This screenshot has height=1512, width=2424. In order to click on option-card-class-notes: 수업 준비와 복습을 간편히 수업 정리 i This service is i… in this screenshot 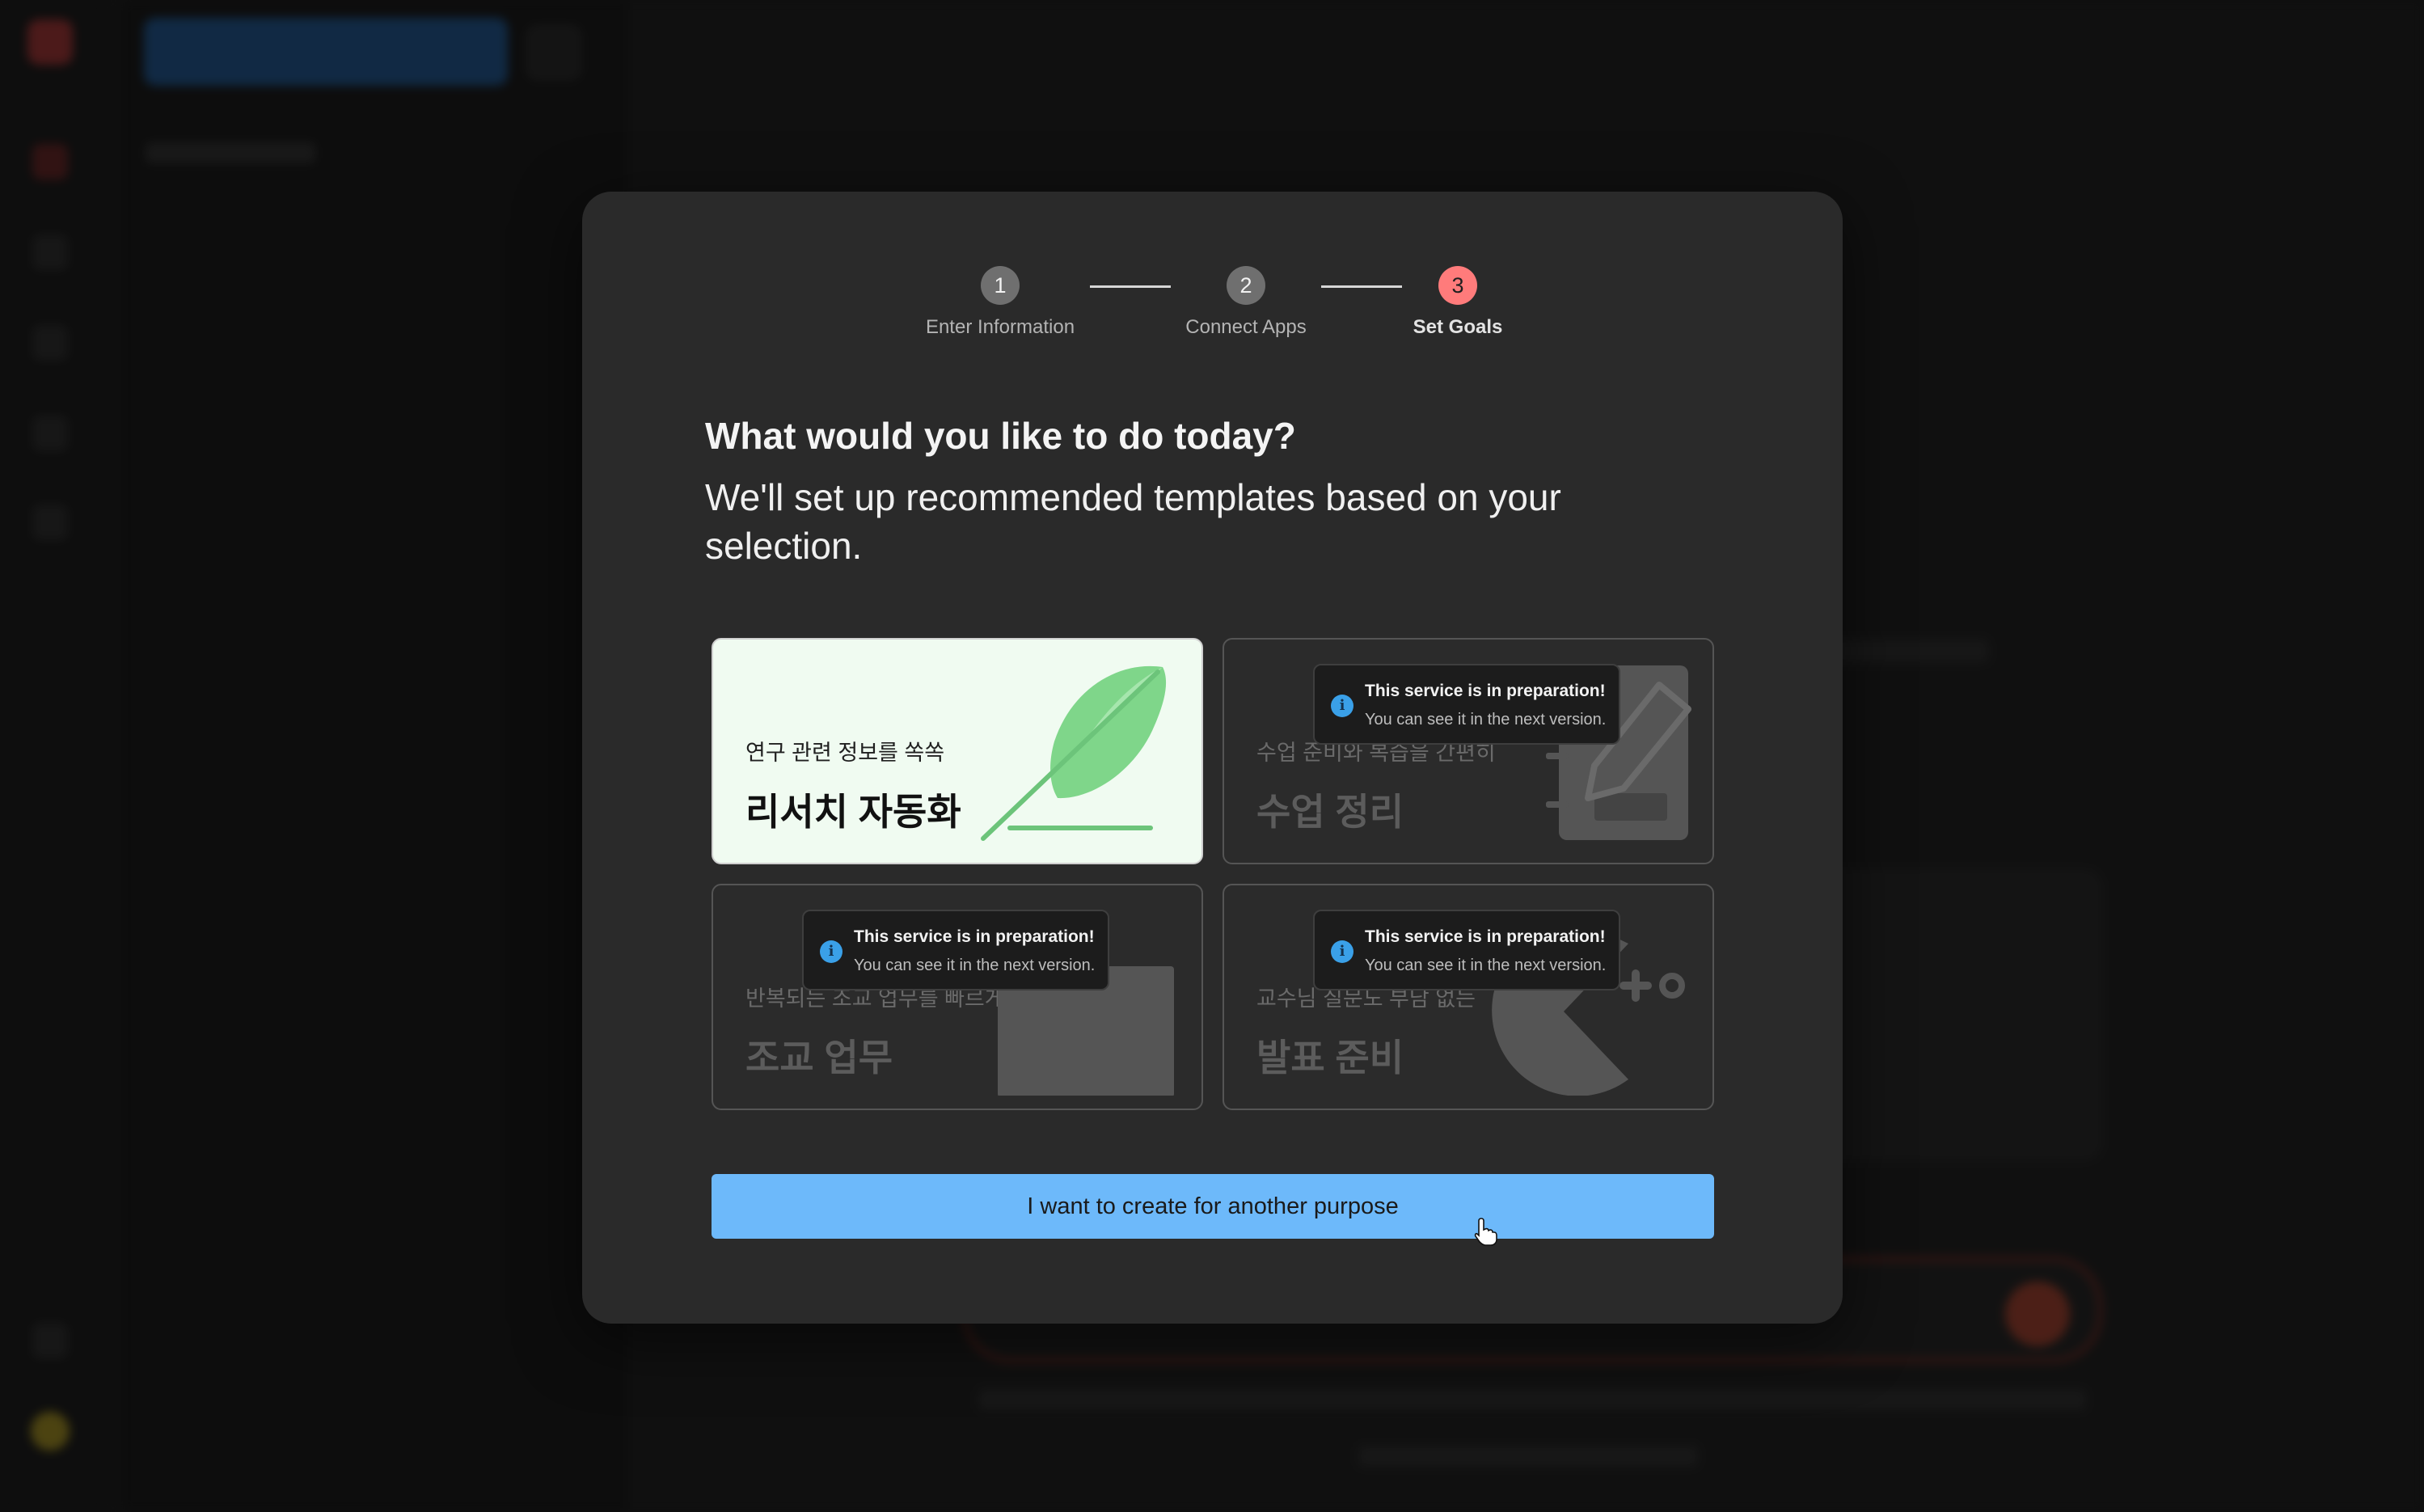, I will do `click(1468, 751)`.